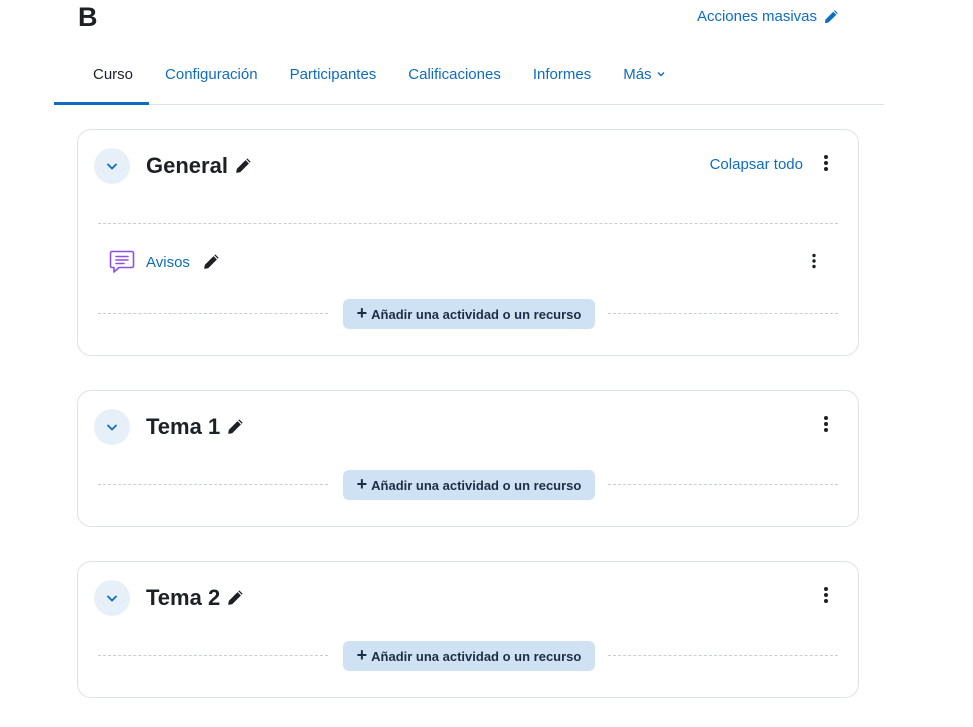  Describe the element at coordinates (113, 74) in the screenshot. I see `tab-label: Curso` at that location.